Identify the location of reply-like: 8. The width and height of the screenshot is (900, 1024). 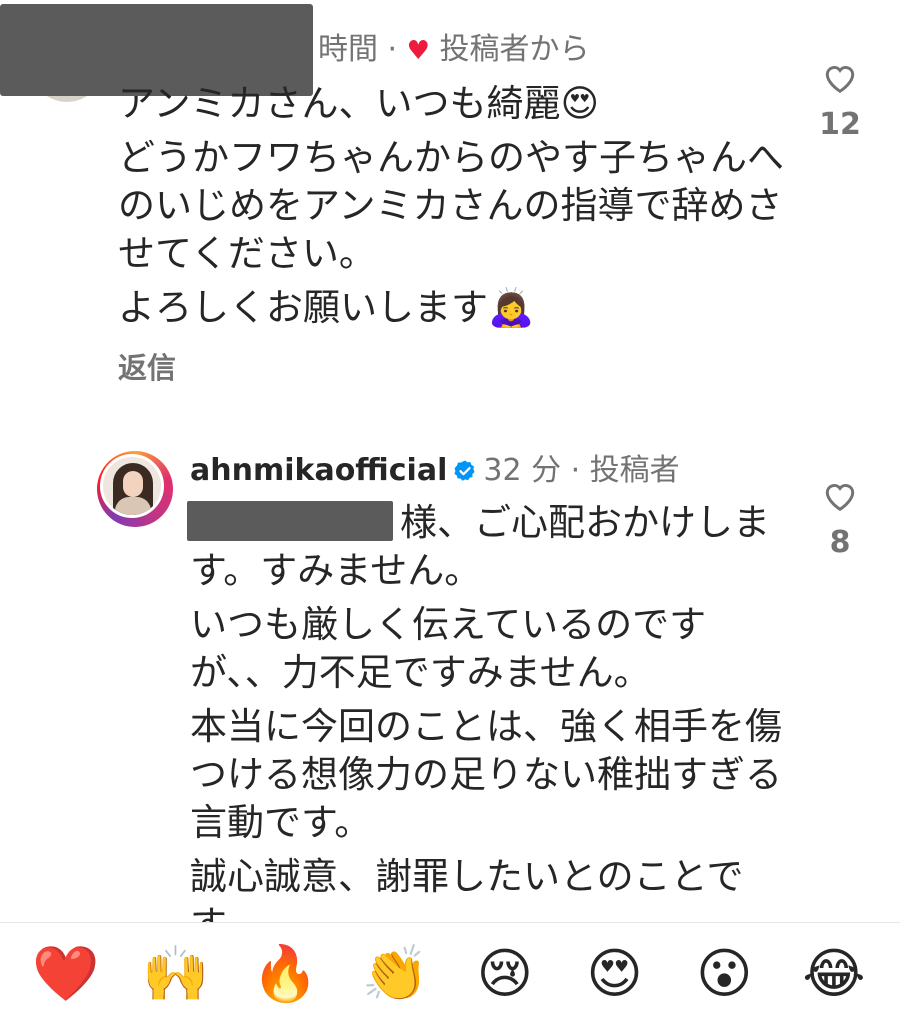
(840, 519).